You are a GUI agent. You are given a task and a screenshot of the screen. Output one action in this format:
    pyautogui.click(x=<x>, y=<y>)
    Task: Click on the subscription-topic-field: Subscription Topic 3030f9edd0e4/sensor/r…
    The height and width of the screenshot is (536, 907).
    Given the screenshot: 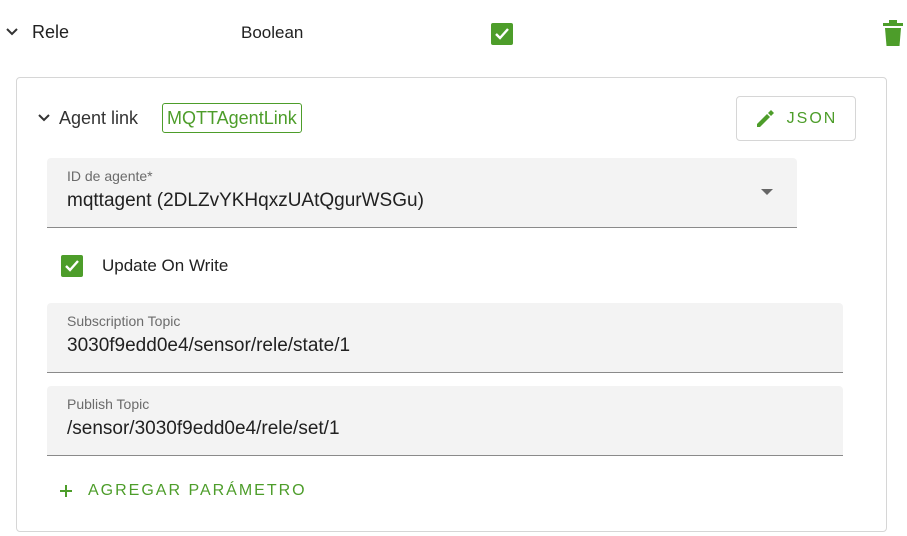 What is the action you would take?
    pyautogui.click(x=445, y=338)
    